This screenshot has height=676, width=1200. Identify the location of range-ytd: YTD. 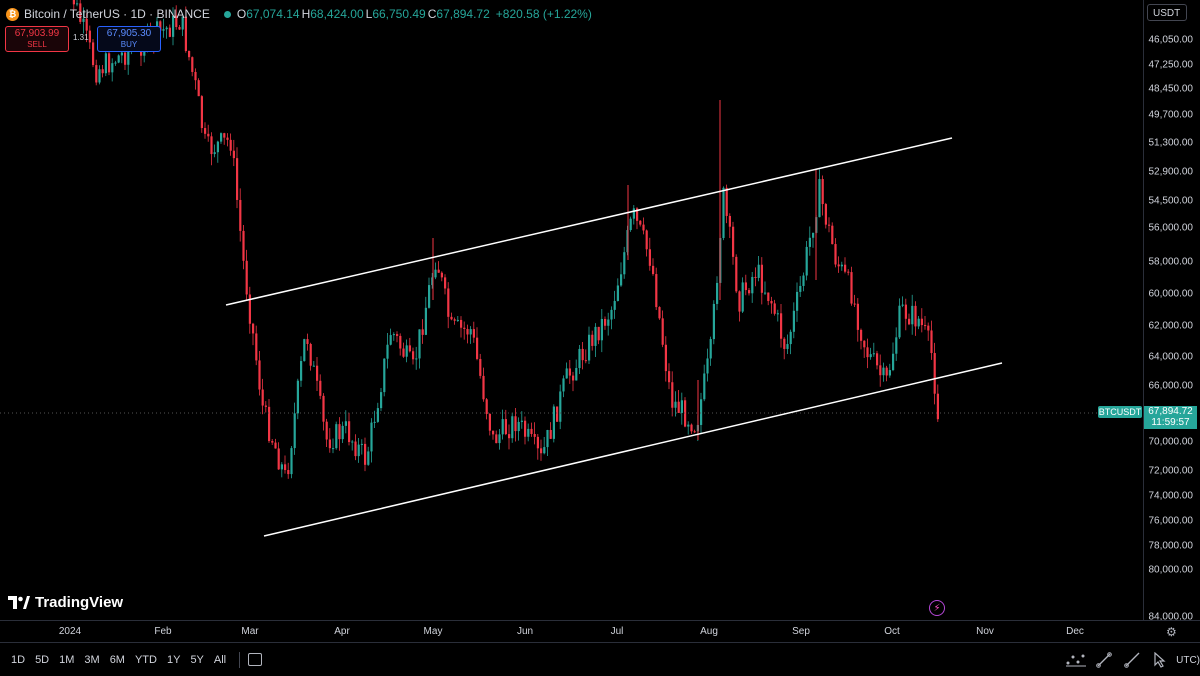
(146, 660).